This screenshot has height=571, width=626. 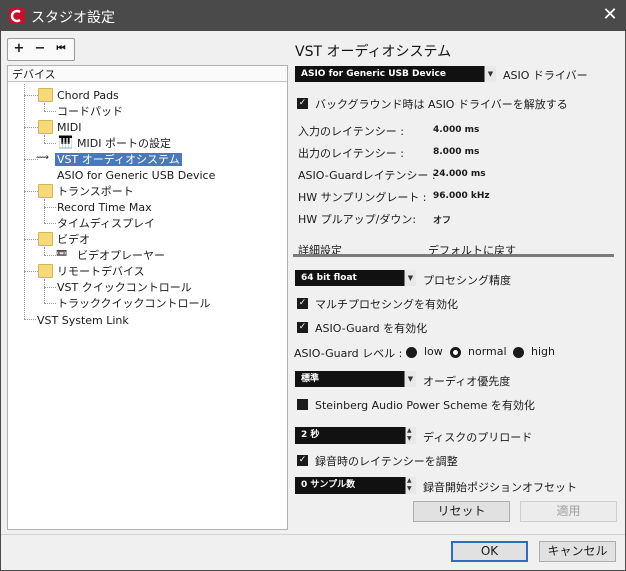 I want to click on window-title: スタジオ設定, so click(x=73, y=18).